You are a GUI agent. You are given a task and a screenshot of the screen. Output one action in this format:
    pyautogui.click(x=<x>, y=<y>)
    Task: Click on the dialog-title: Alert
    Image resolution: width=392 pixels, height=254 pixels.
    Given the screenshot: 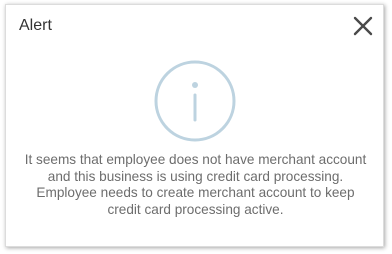 What is the action you would take?
    pyautogui.click(x=35, y=25)
    